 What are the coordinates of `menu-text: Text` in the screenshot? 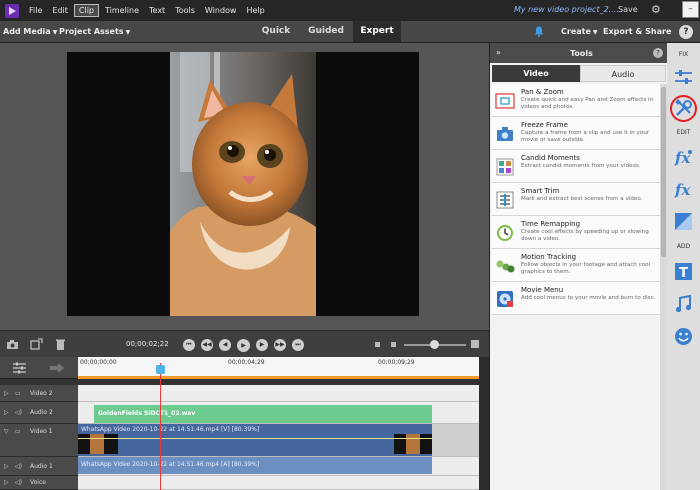 It's located at (157, 10).